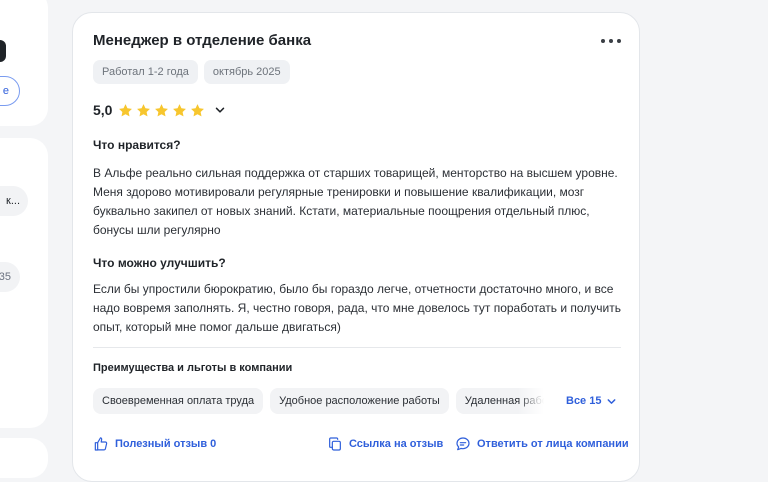 The height and width of the screenshot is (482, 768). Describe the element at coordinates (463, 444) in the screenshot. I see `chat-bubble-icon` at that location.